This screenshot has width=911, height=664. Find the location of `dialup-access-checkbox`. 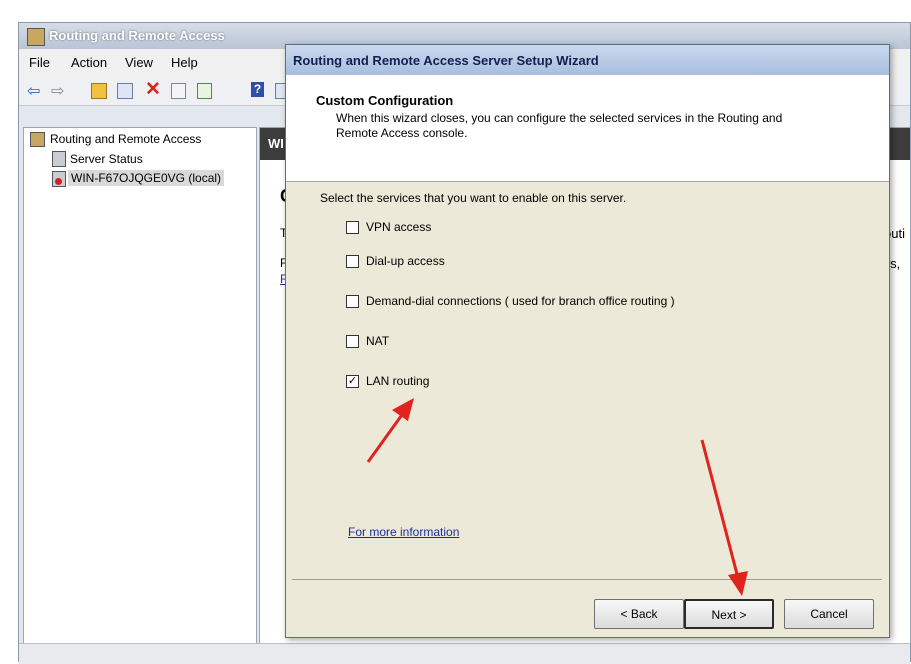

dialup-access-checkbox is located at coordinates (352, 261).